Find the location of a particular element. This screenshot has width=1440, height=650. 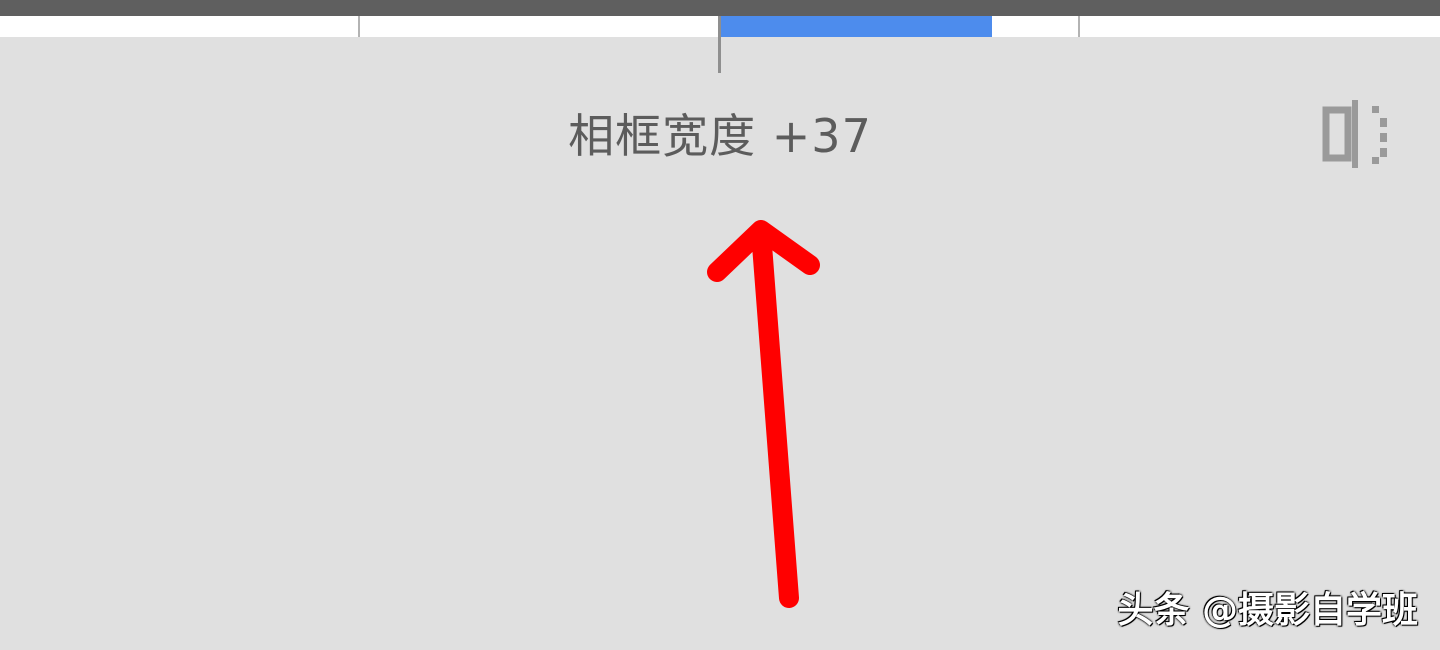

red-arrow-annotation is located at coordinates (763, 414).